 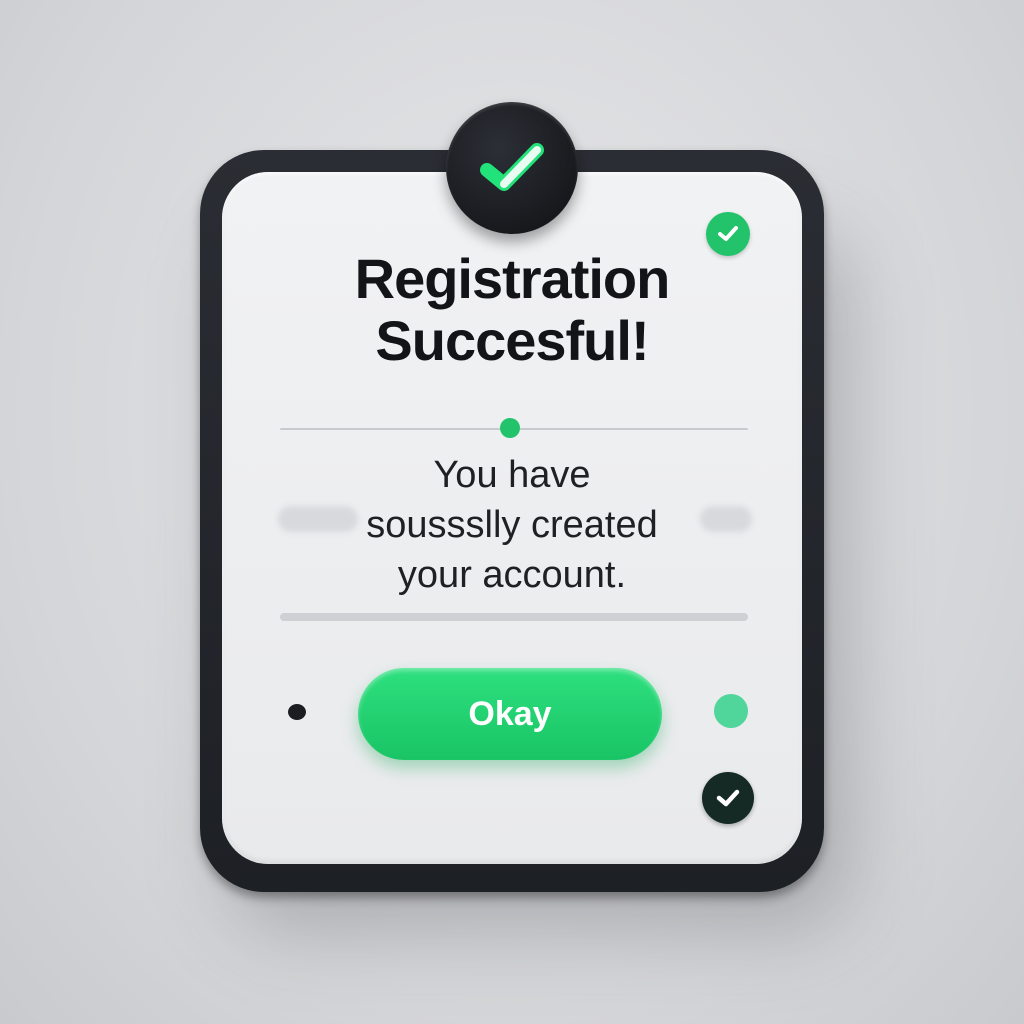 I want to click on bottom-check-badge, so click(x=728, y=798).